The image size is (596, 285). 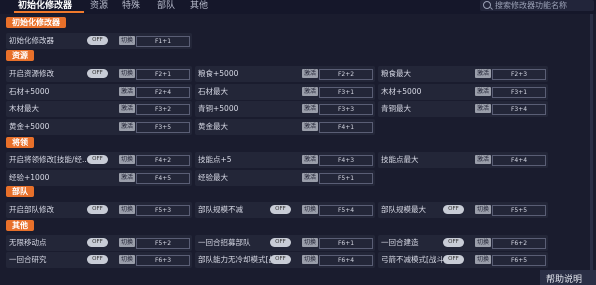 I want to click on cheat-label: 木材最大, so click(x=24, y=108).